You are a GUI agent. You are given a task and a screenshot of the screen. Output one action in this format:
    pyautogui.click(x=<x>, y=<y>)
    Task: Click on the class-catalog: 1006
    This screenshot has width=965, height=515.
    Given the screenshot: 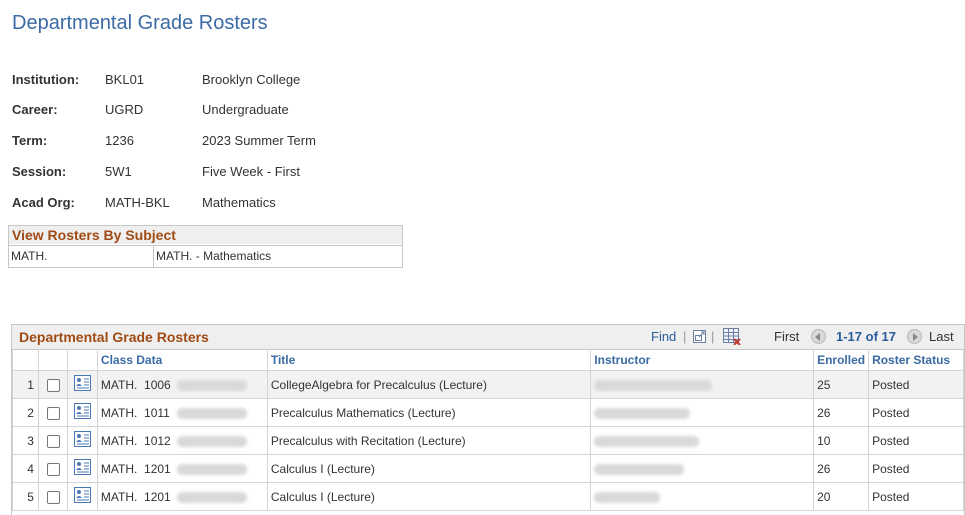 What is the action you would take?
    pyautogui.click(x=157, y=384)
    